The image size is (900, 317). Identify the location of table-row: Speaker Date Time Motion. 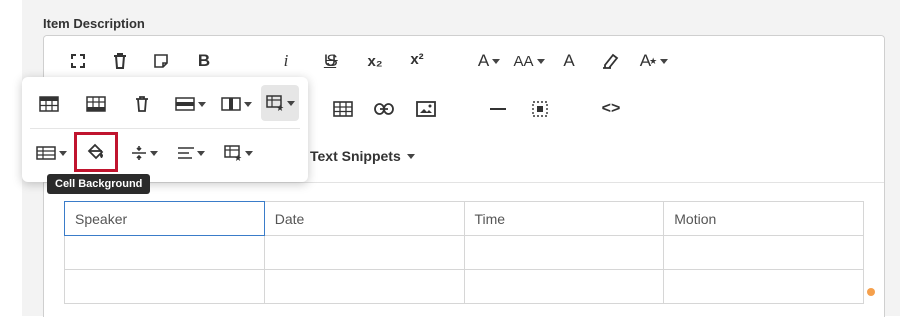
(464, 218).